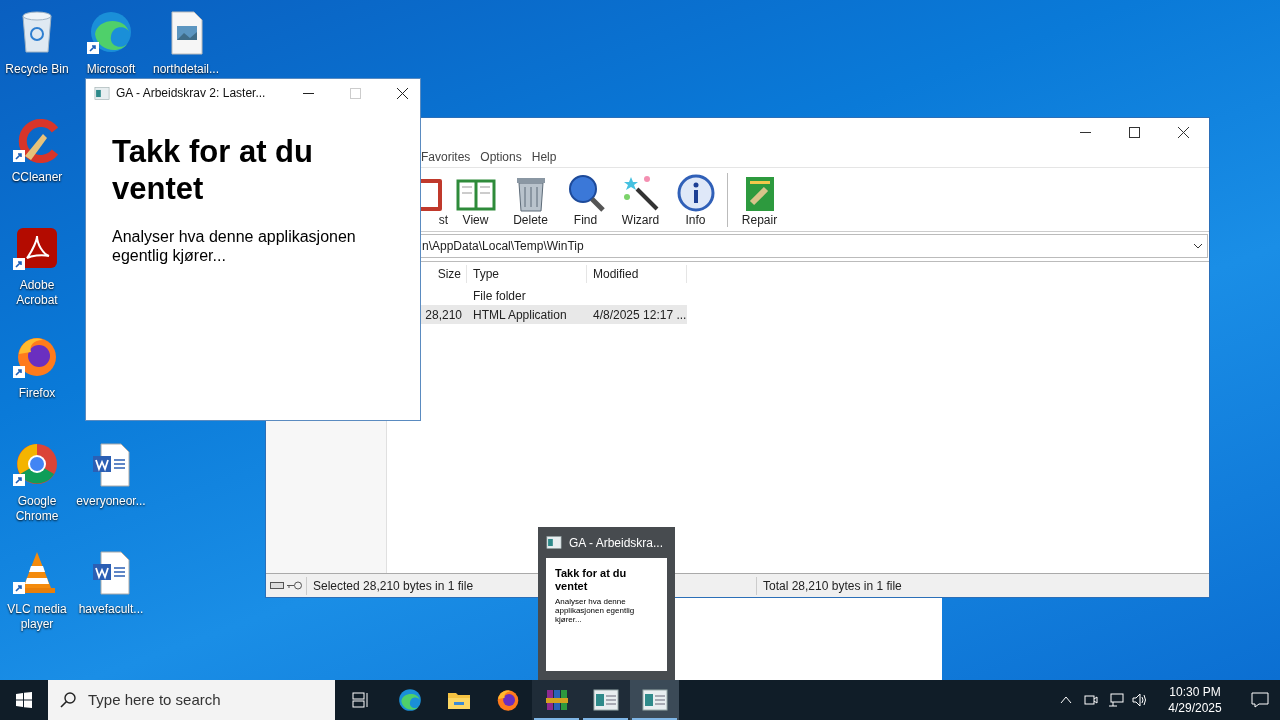  I want to click on task-view-icon, so click(361, 700).